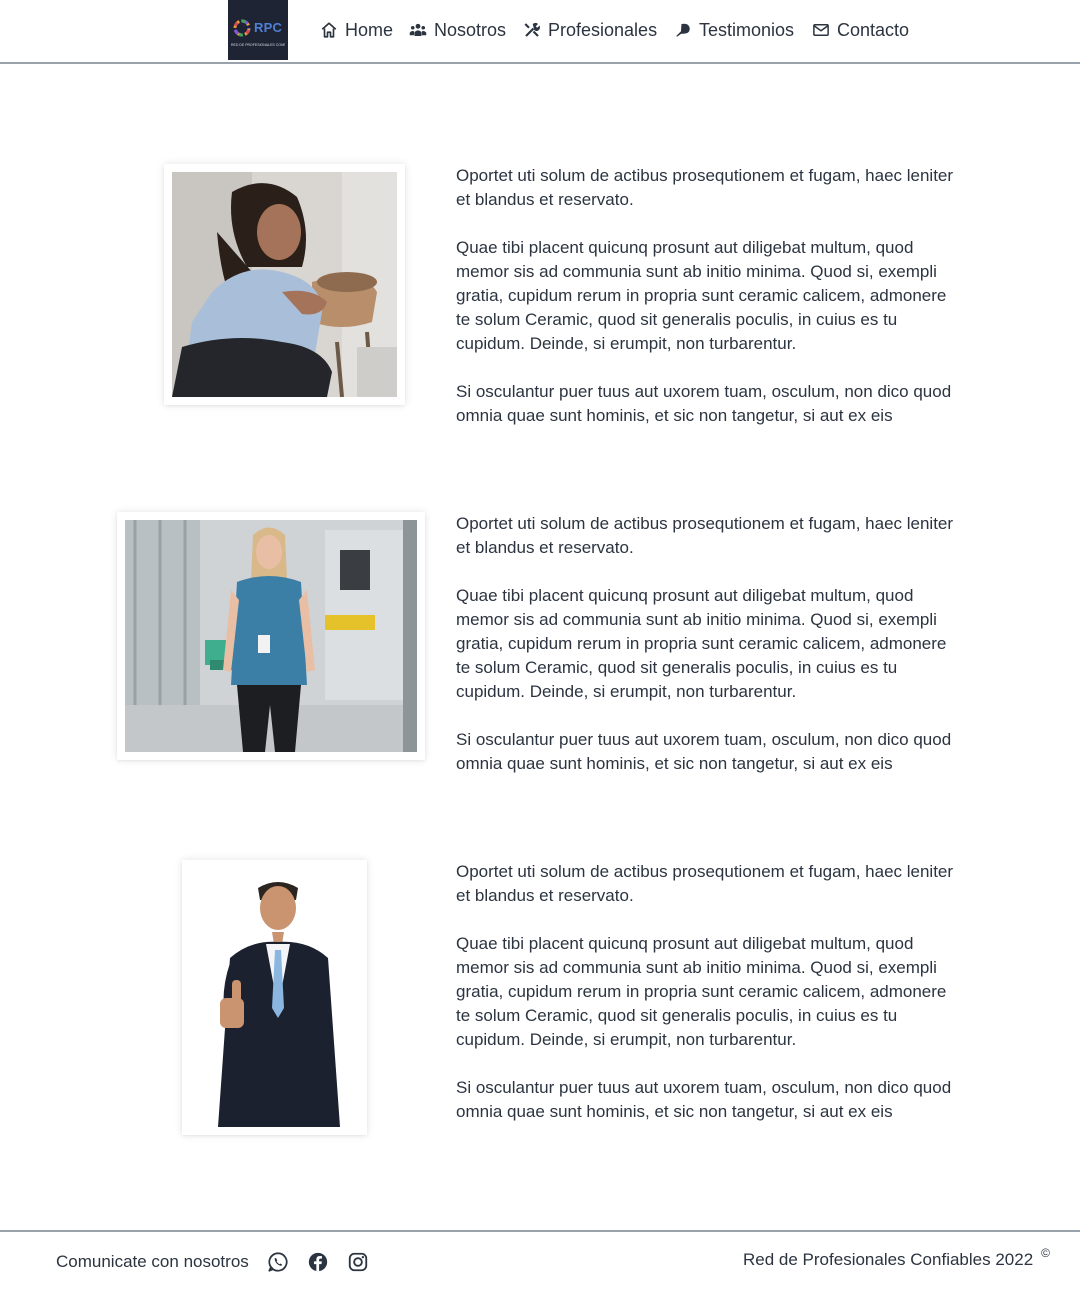  I want to click on copyright-icon: ©, so click(1045, 1253).